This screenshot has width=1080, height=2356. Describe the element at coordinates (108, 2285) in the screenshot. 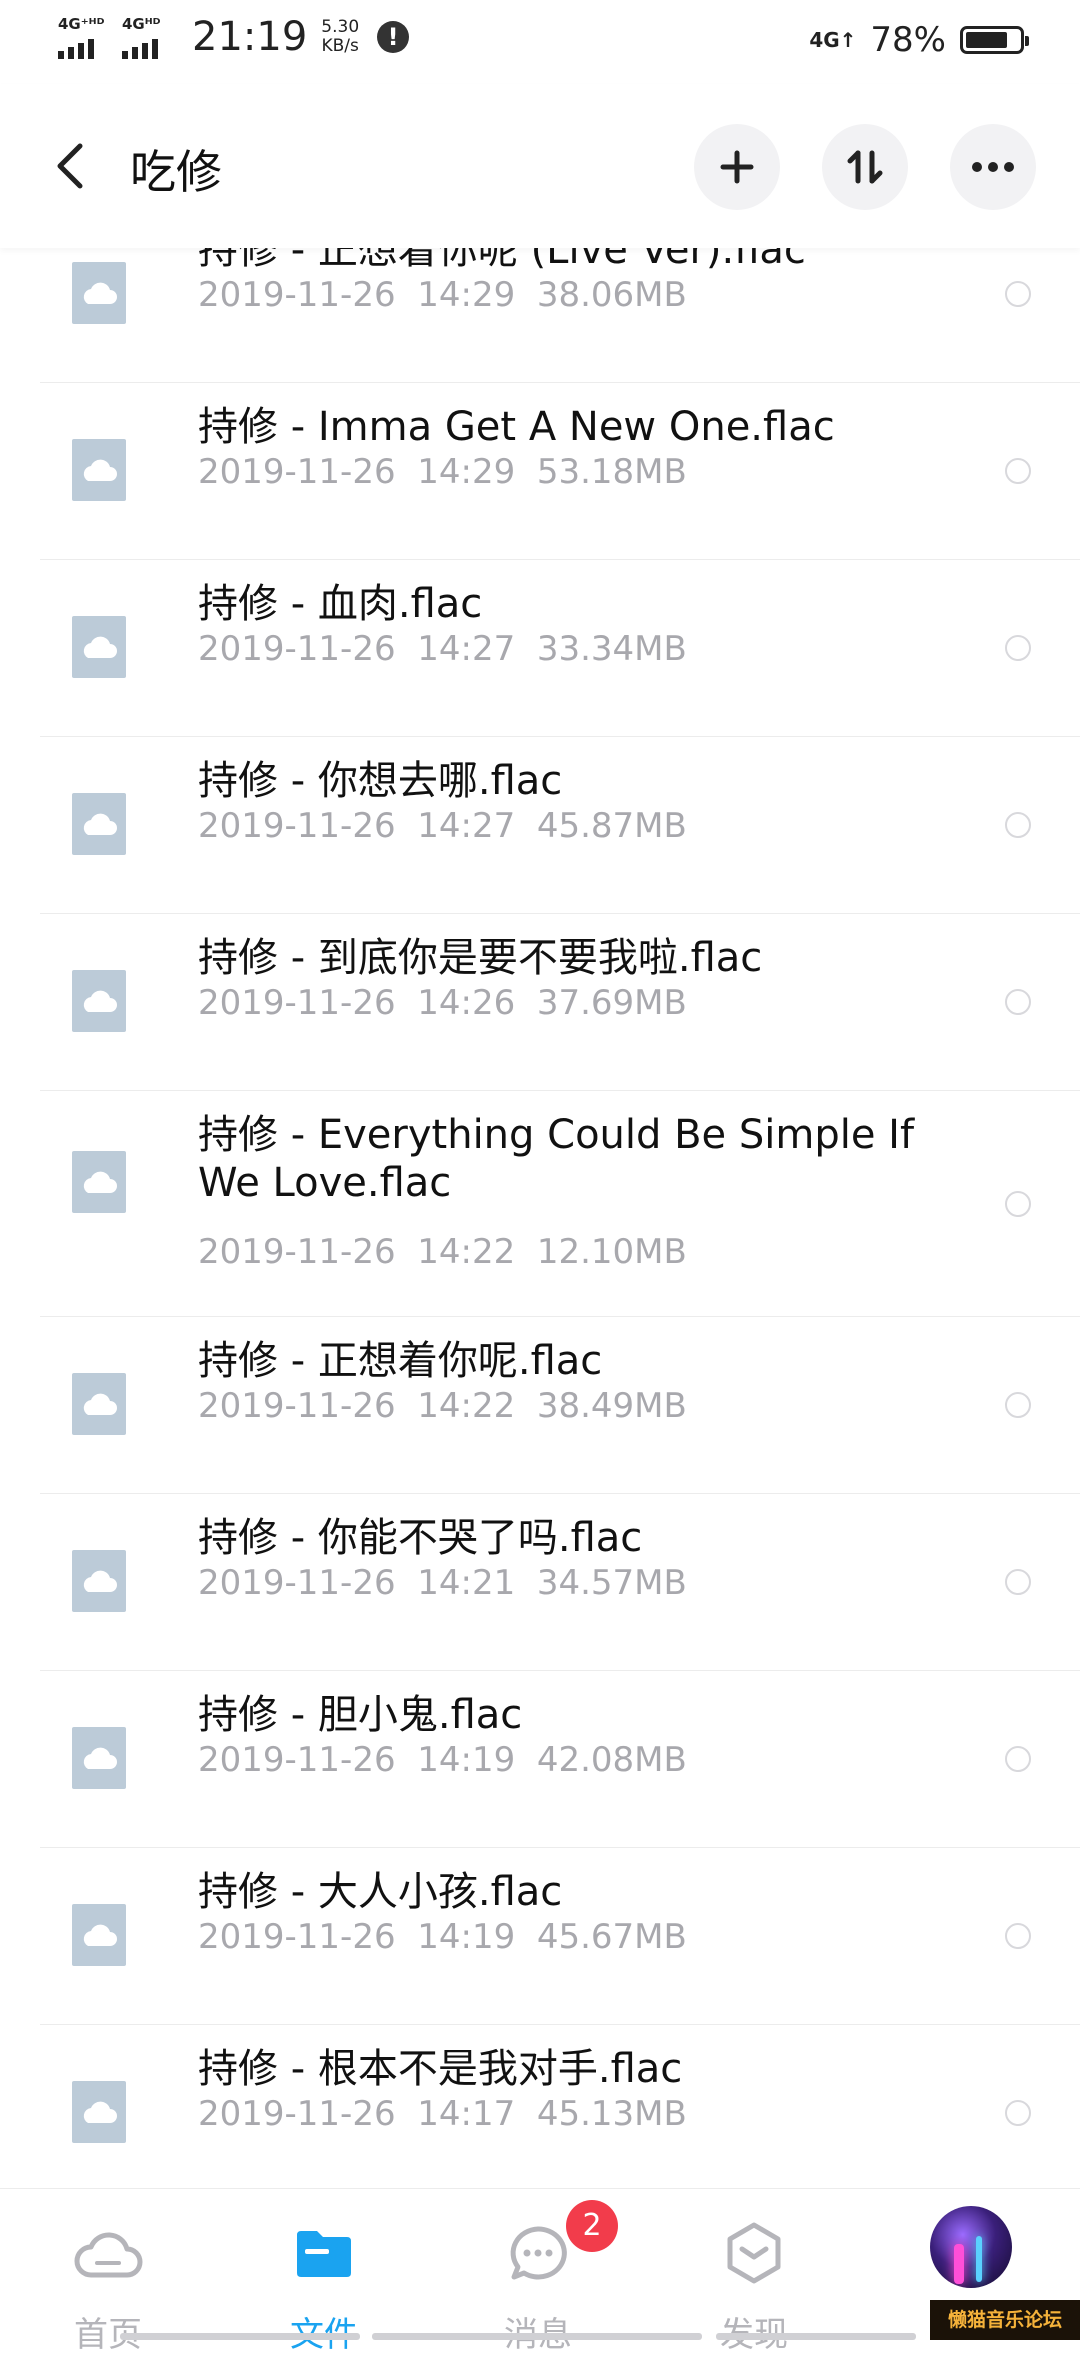

I see `tab-home: 首页` at that location.